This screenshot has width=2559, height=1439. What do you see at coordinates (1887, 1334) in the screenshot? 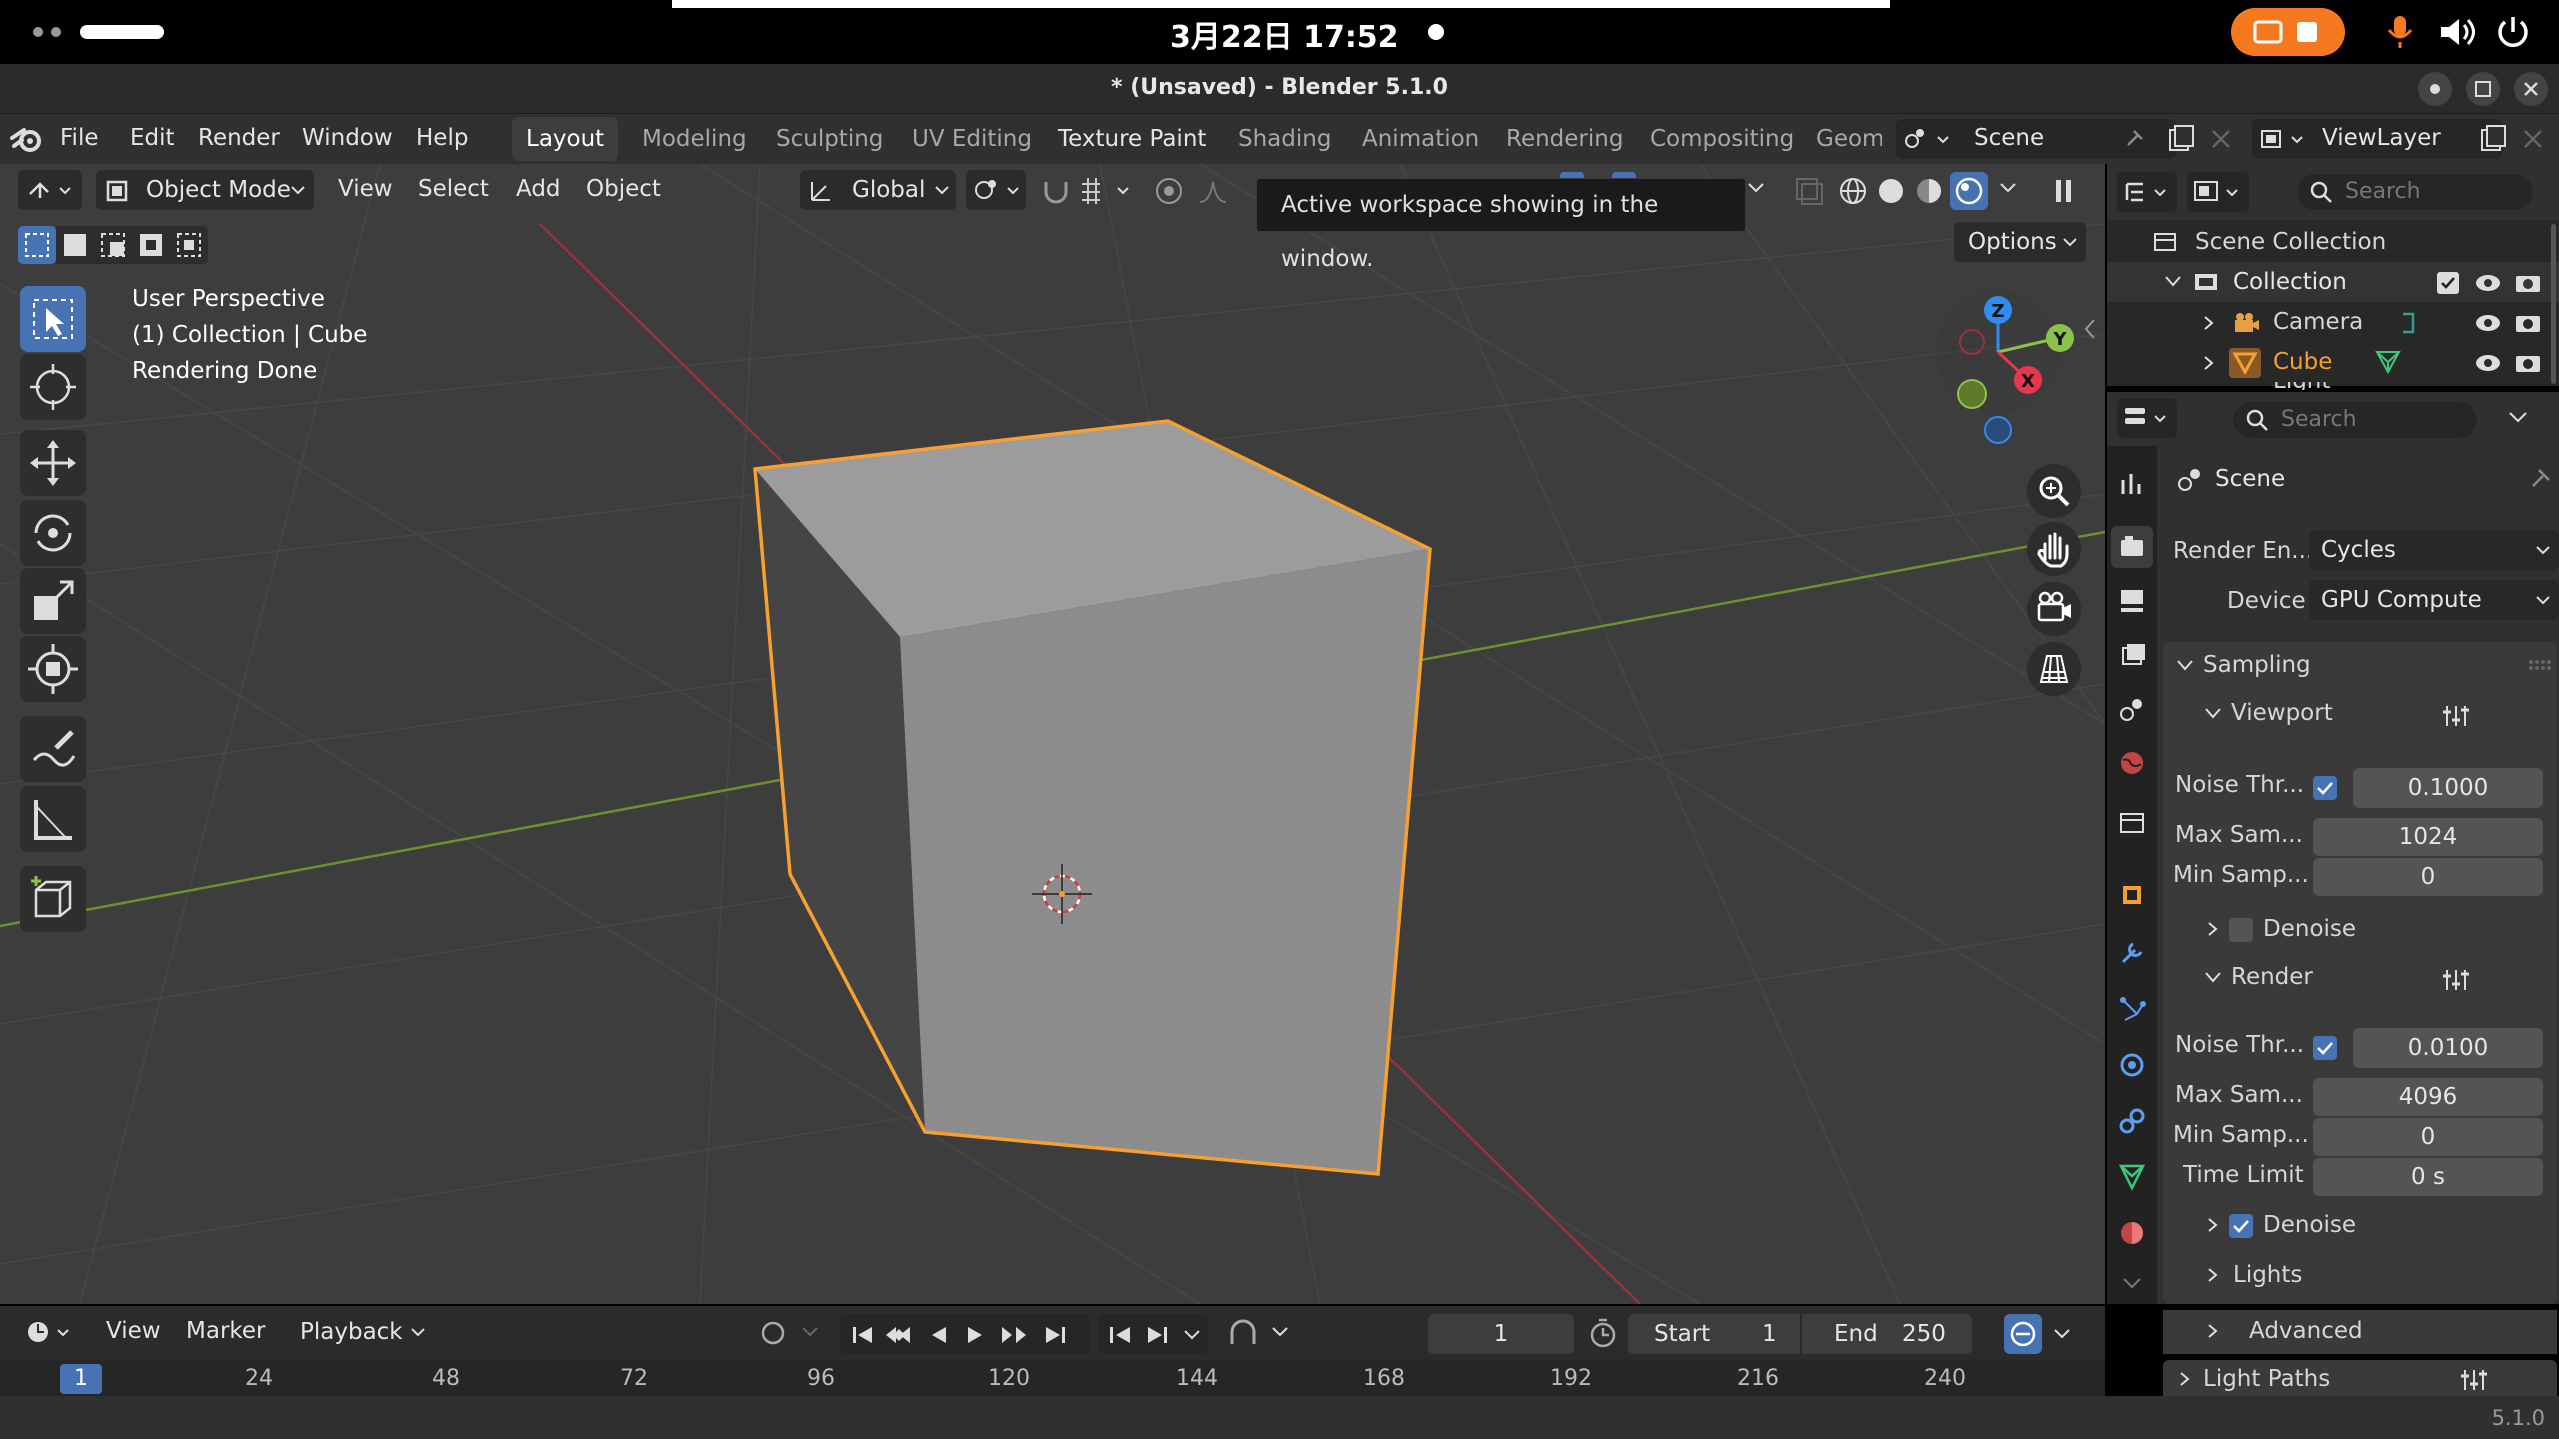
I see `end-frame-field: End 250` at bounding box center [1887, 1334].